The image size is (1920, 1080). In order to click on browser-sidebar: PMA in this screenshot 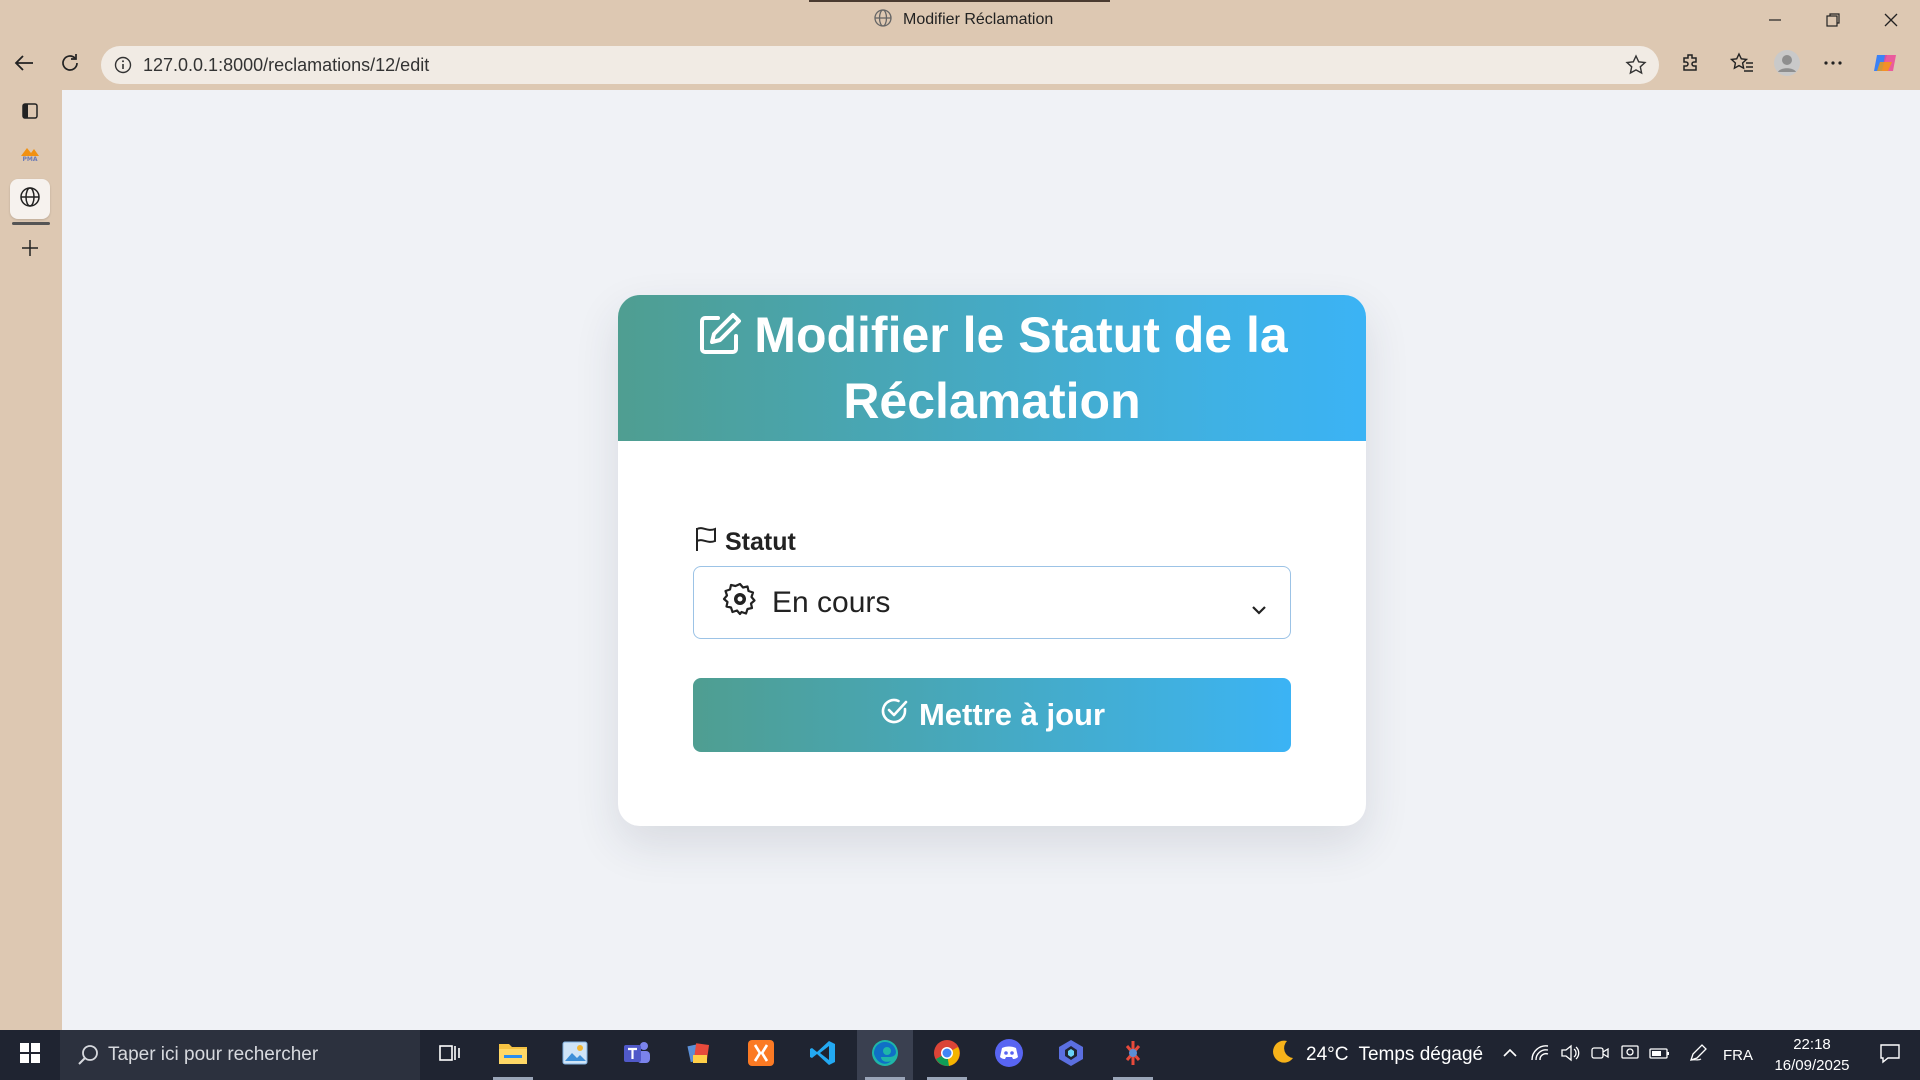, I will do `click(31, 560)`.